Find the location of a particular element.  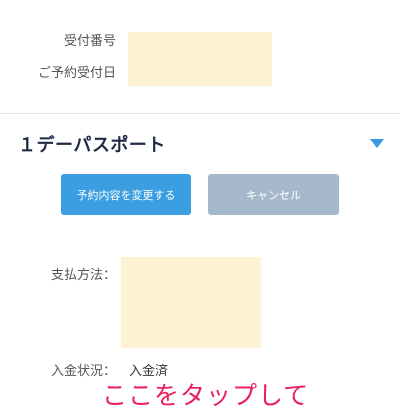

section-divider is located at coordinates (200, 113).